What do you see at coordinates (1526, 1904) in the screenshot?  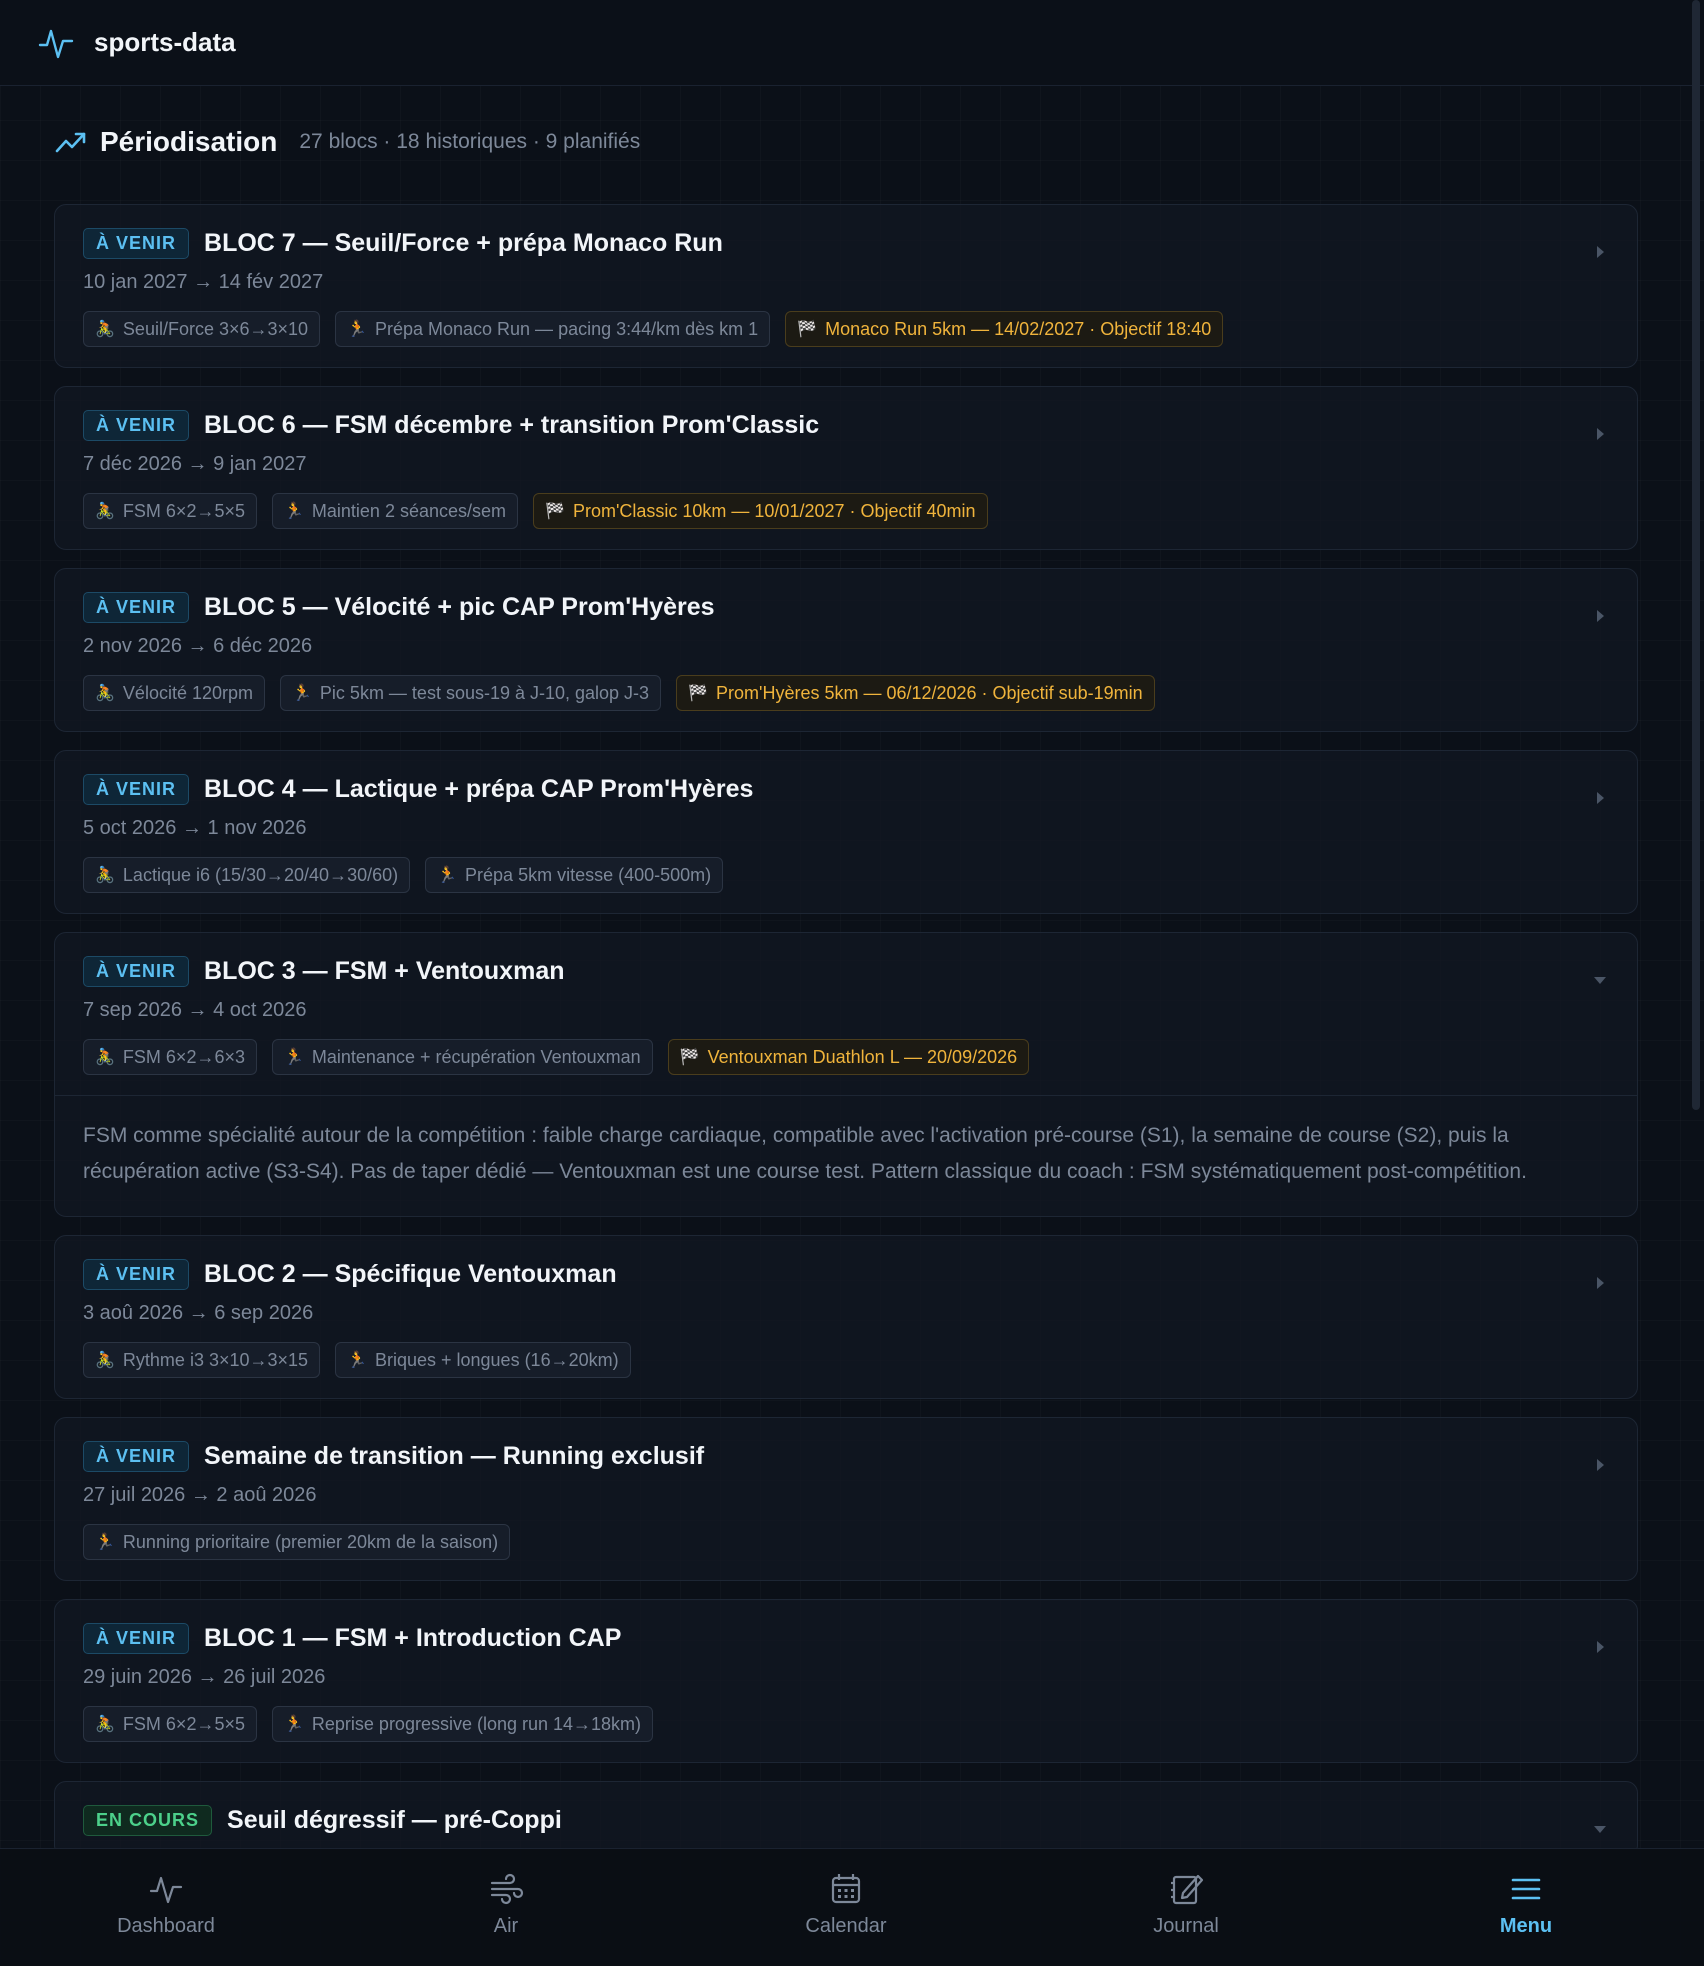 I see `nav-item-menu: Menu` at bounding box center [1526, 1904].